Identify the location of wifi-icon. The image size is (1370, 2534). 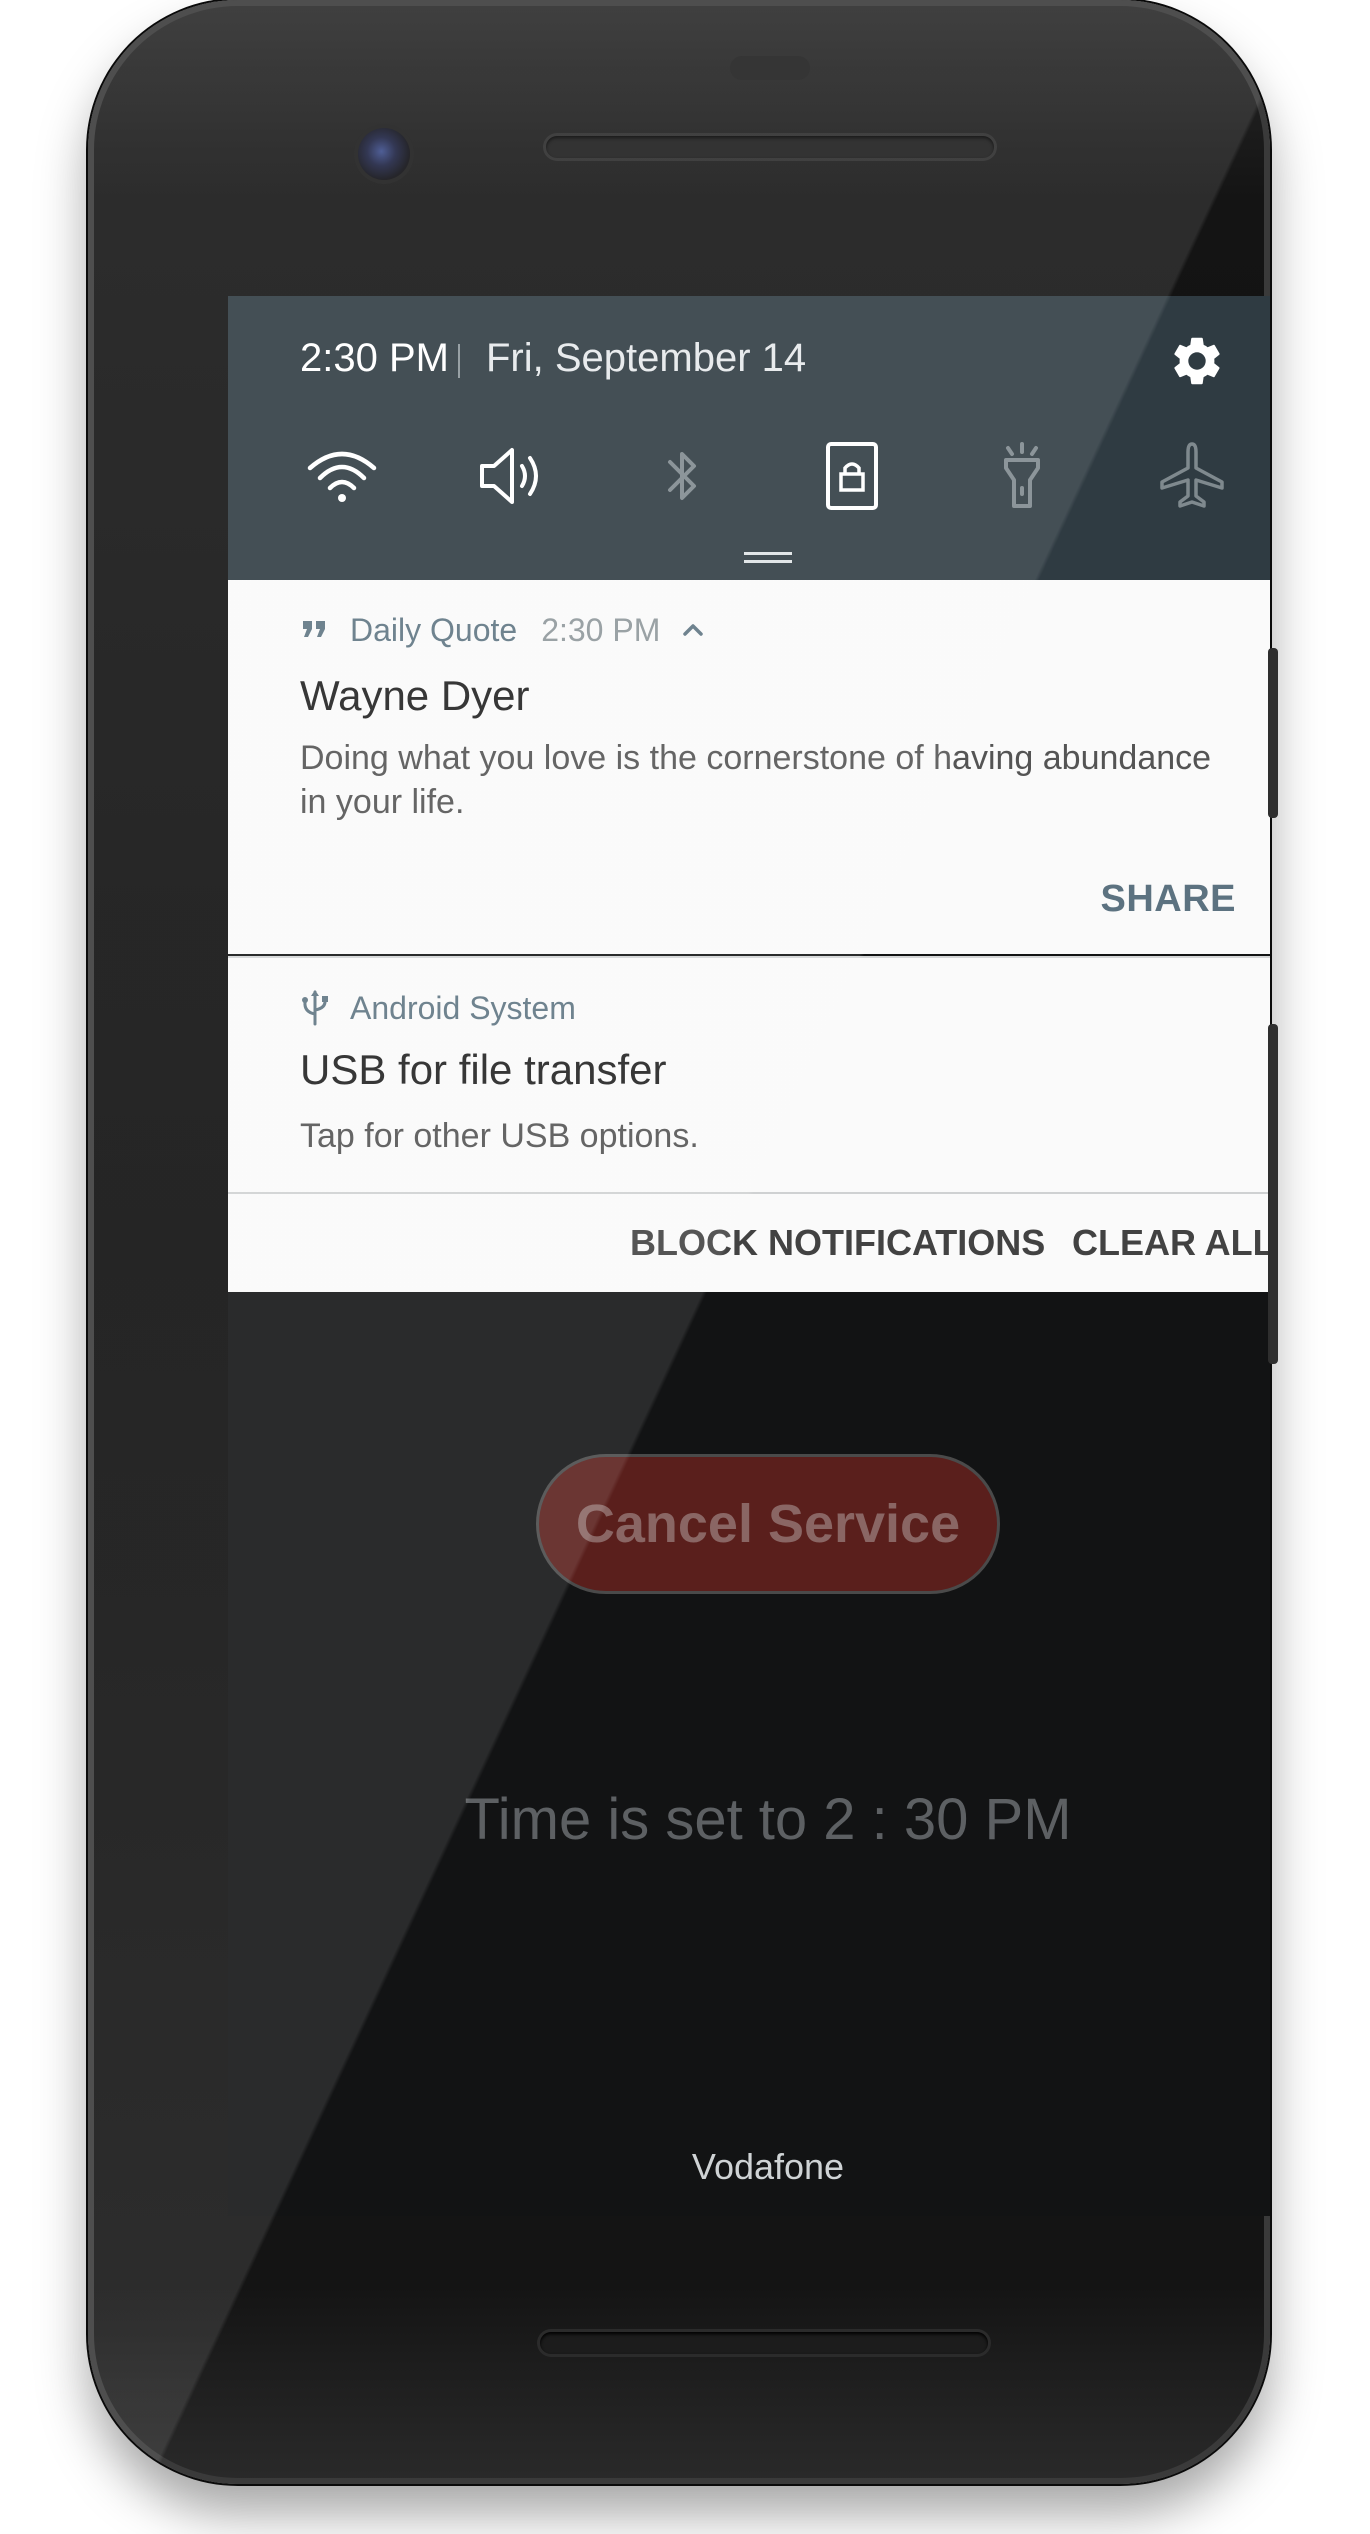
(342, 476).